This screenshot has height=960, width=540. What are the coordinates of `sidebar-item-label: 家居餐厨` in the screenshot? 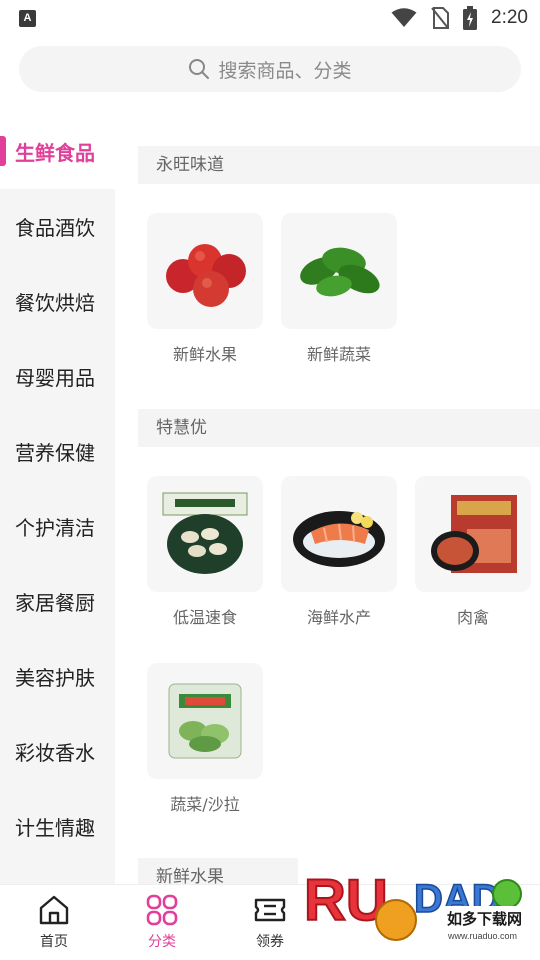 It's located at (55, 603).